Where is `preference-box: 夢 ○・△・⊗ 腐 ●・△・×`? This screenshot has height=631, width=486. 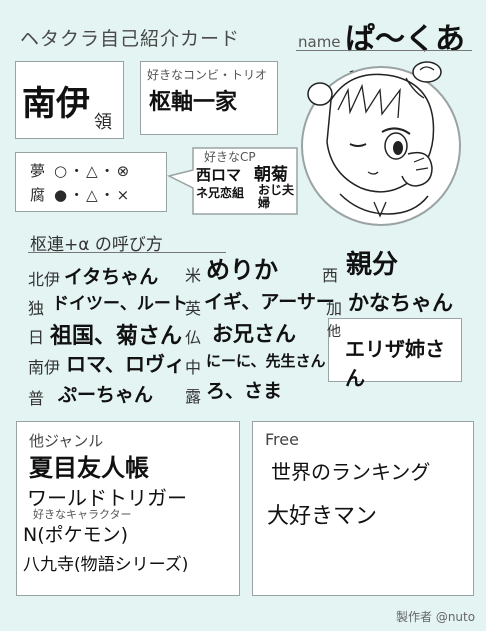 preference-box: 夢 ○・△・⊗ 腐 ●・△・× is located at coordinates (91, 182).